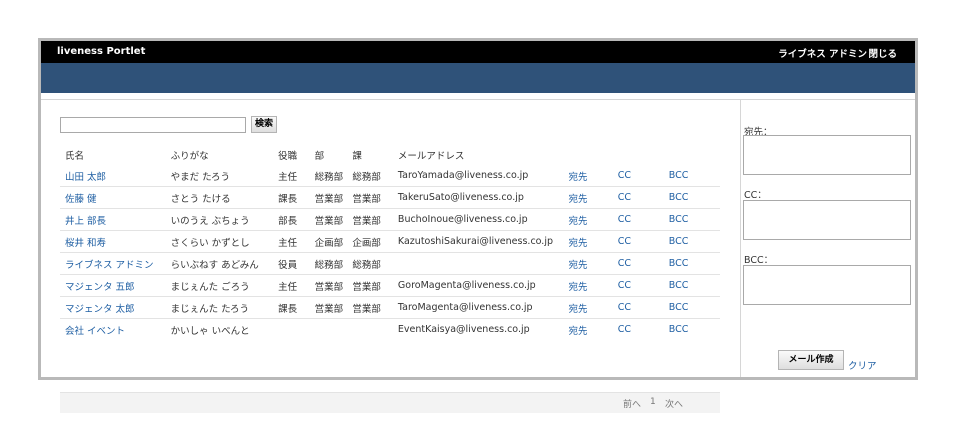 The height and width of the screenshot is (422, 960). Describe the element at coordinates (85, 243) in the screenshot. I see `user-name-link: 桜井 和寿` at that location.